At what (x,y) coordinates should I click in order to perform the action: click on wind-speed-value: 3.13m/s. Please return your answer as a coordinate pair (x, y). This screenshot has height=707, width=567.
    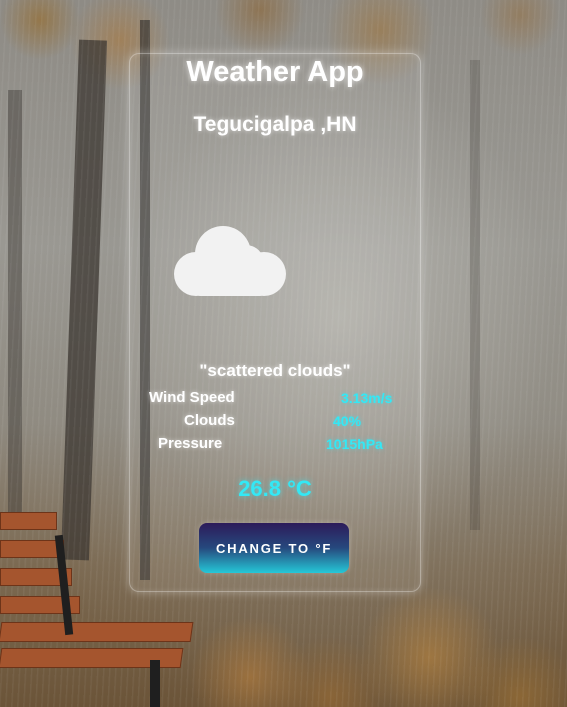
    Looking at the image, I should click on (367, 398).